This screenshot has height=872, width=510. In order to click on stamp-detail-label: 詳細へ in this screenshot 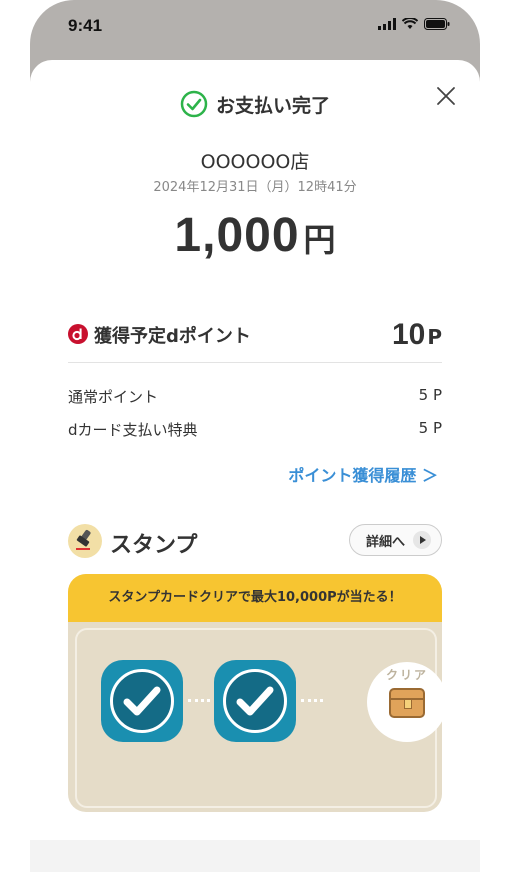, I will do `click(385, 542)`.